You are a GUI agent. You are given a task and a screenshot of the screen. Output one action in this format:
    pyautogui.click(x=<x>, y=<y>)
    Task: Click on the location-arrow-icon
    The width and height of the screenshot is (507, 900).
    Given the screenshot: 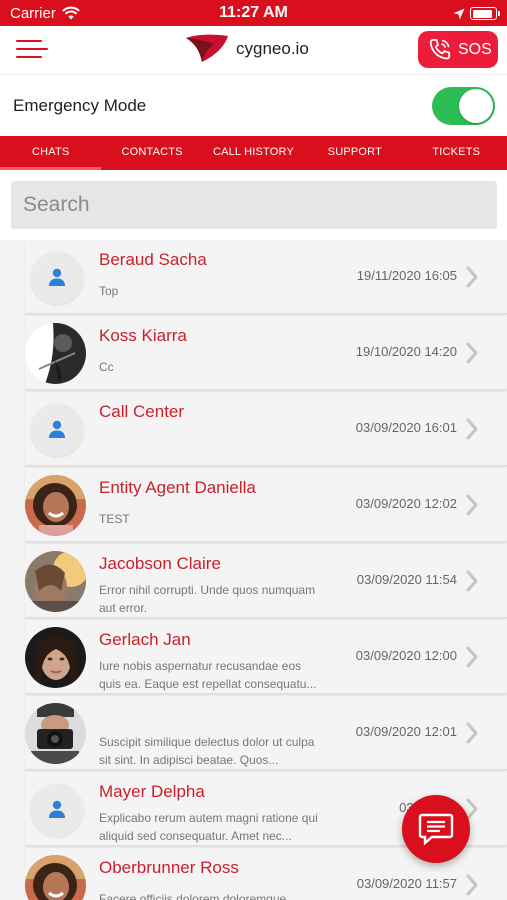 What is the action you would take?
    pyautogui.click(x=459, y=16)
    